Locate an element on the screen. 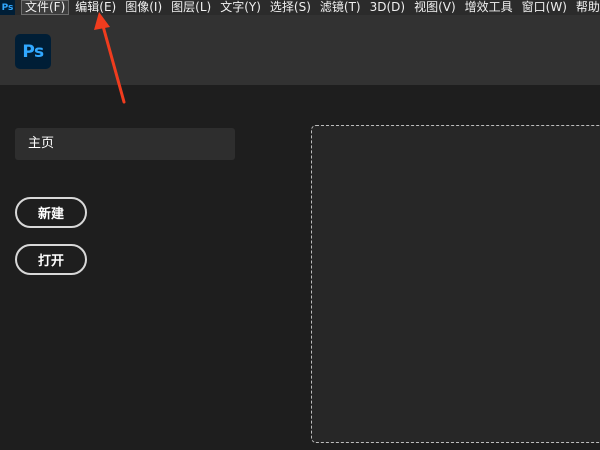 This screenshot has height=450, width=600. new-button-label: 新建 is located at coordinates (50, 214).